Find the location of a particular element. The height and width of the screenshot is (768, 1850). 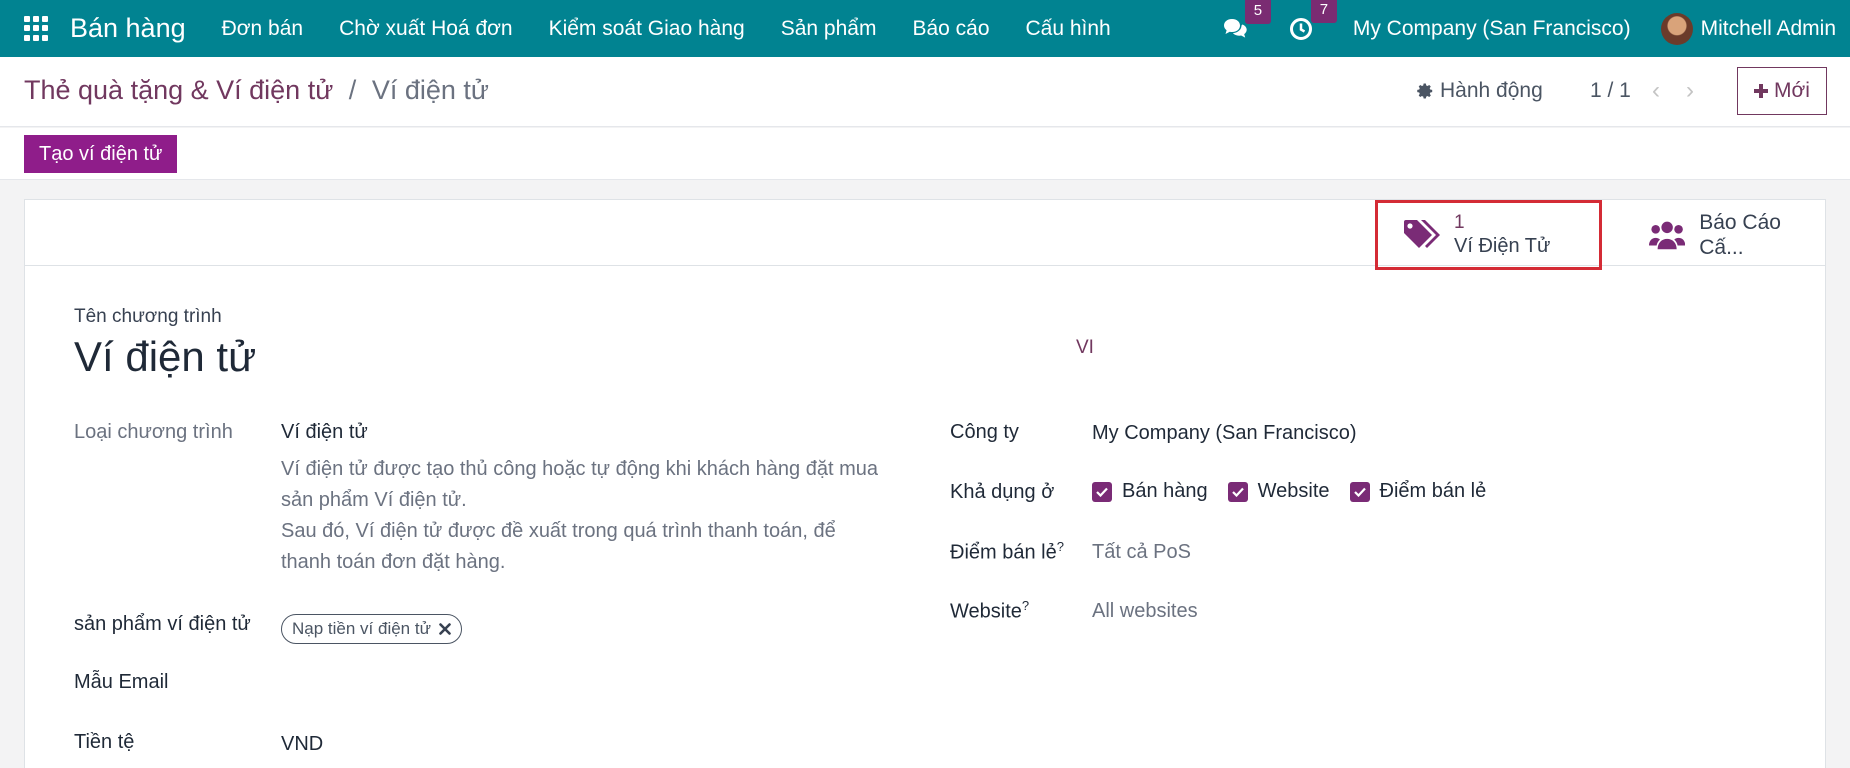

pos-label-text: Điểm bán lẻ is located at coordinates (1003, 552).